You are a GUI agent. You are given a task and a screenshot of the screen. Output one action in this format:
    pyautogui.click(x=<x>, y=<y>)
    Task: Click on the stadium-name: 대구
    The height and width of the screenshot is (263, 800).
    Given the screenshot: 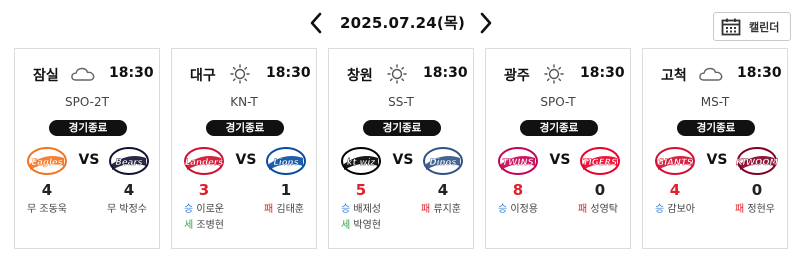 What is the action you would take?
    pyautogui.click(x=203, y=76)
    